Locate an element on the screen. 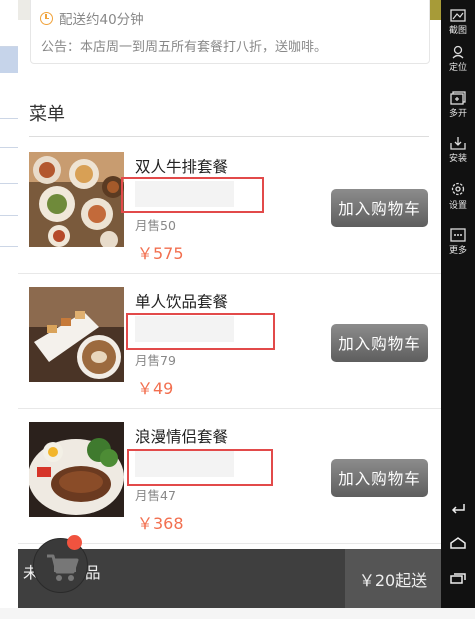  multi-open-tool: 多开 is located at coordinates (458, 105).